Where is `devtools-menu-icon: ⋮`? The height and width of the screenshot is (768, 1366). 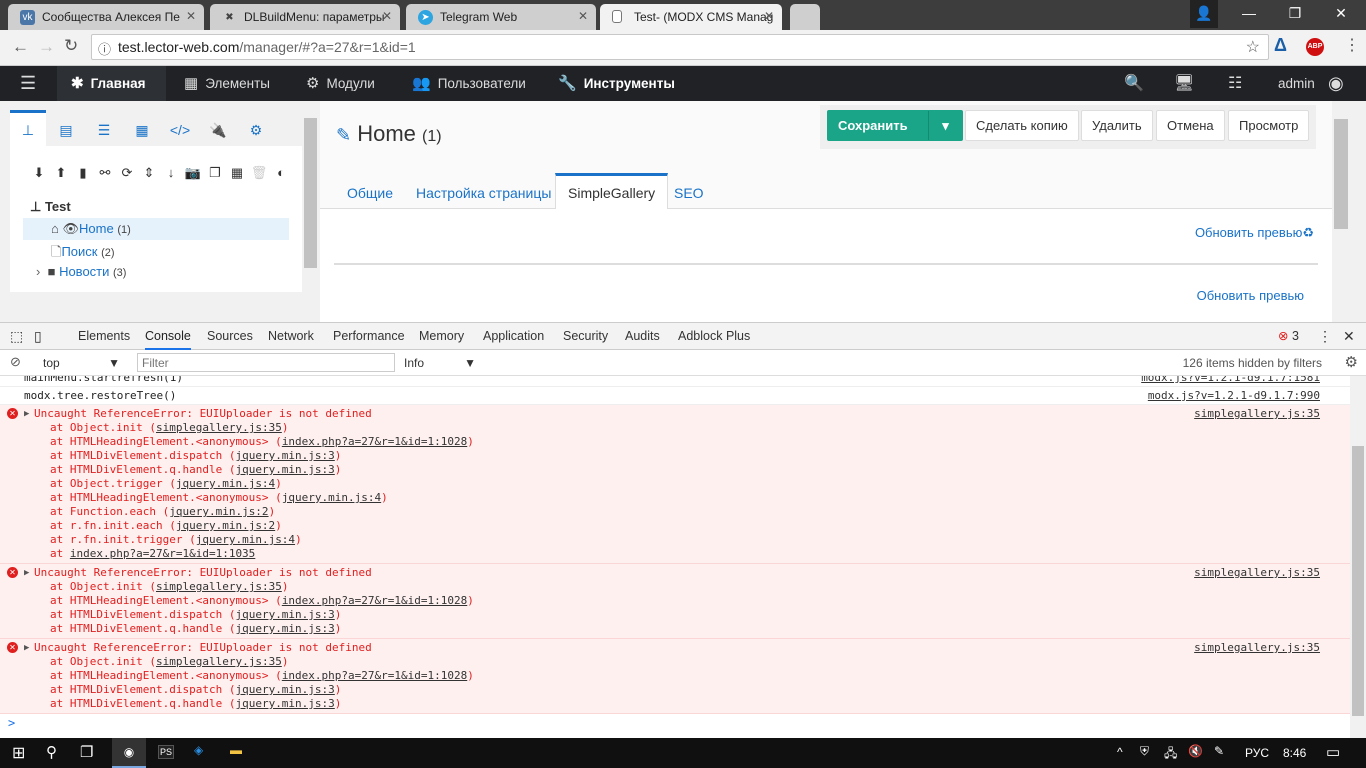
devtools-menu-icon: ⋮ is located at coordinates (1325, 336).